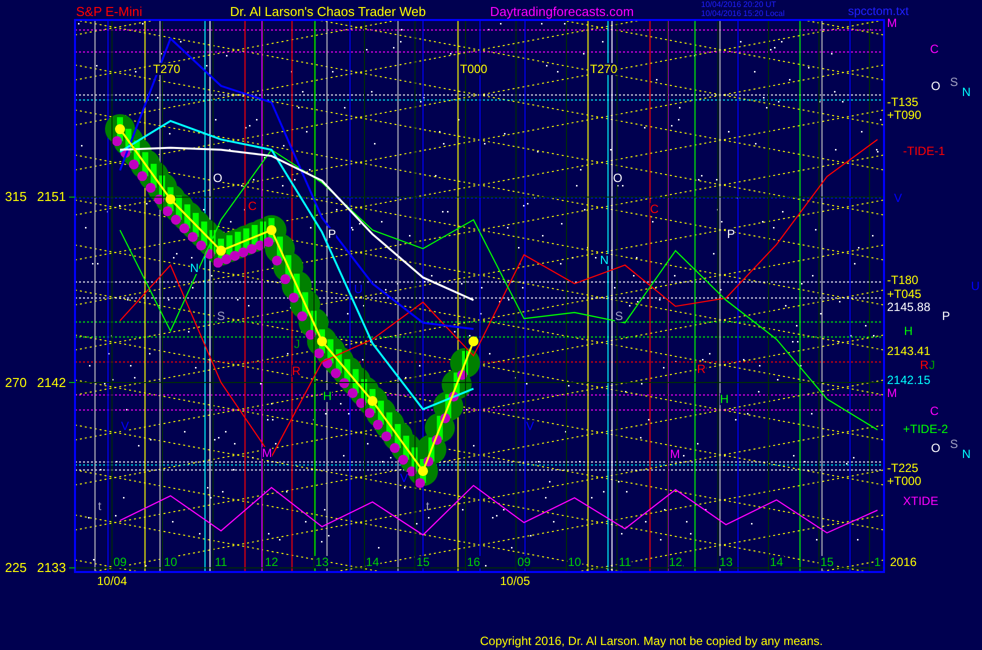  I want to click on level-label: -T180, so click(902, 280).